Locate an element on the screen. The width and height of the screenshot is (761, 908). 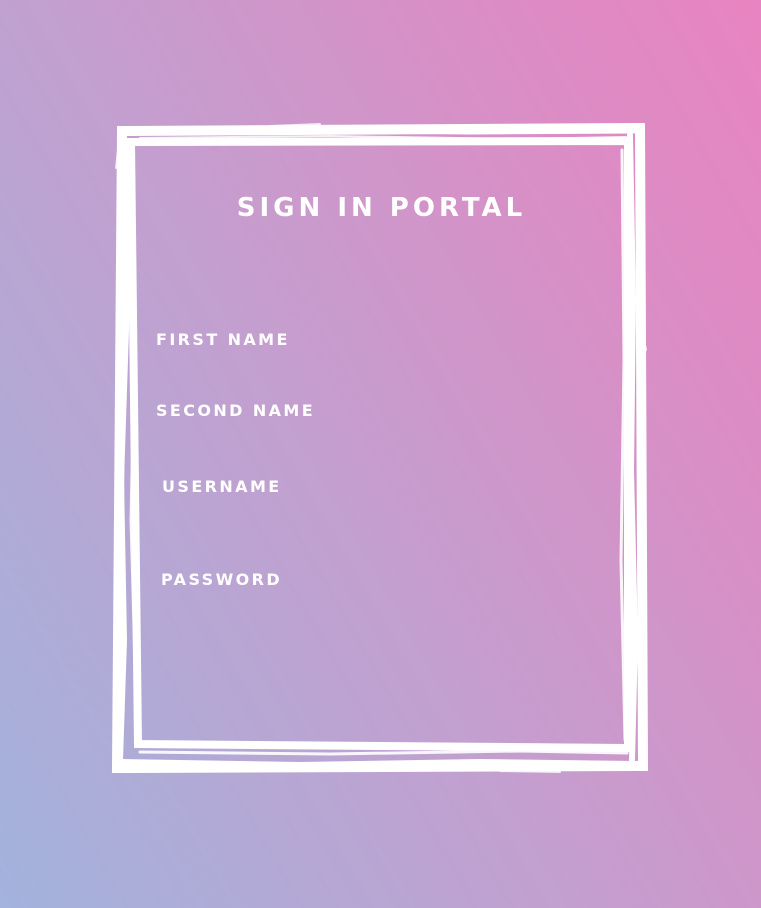
username-field: USERNAME is located at coordinates (391, 487).